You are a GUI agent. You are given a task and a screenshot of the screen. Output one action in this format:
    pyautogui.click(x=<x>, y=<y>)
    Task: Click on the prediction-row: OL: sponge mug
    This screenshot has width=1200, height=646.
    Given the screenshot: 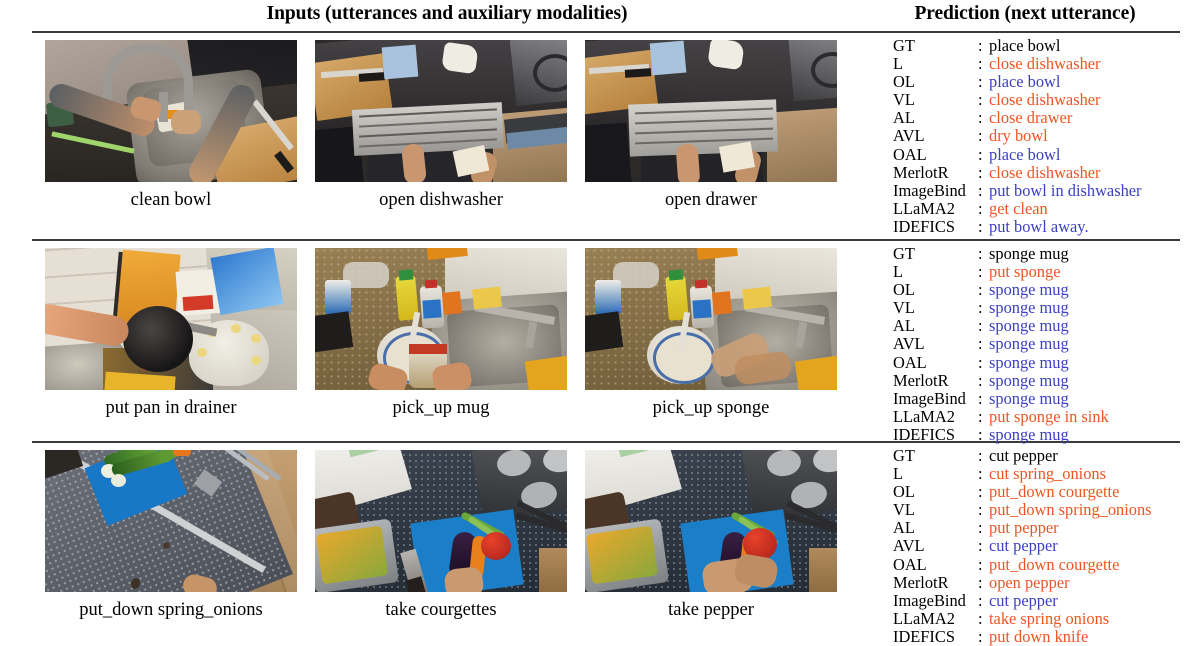 What is the action you would take?
    pyautogui.click(x=1043, y=290)
    